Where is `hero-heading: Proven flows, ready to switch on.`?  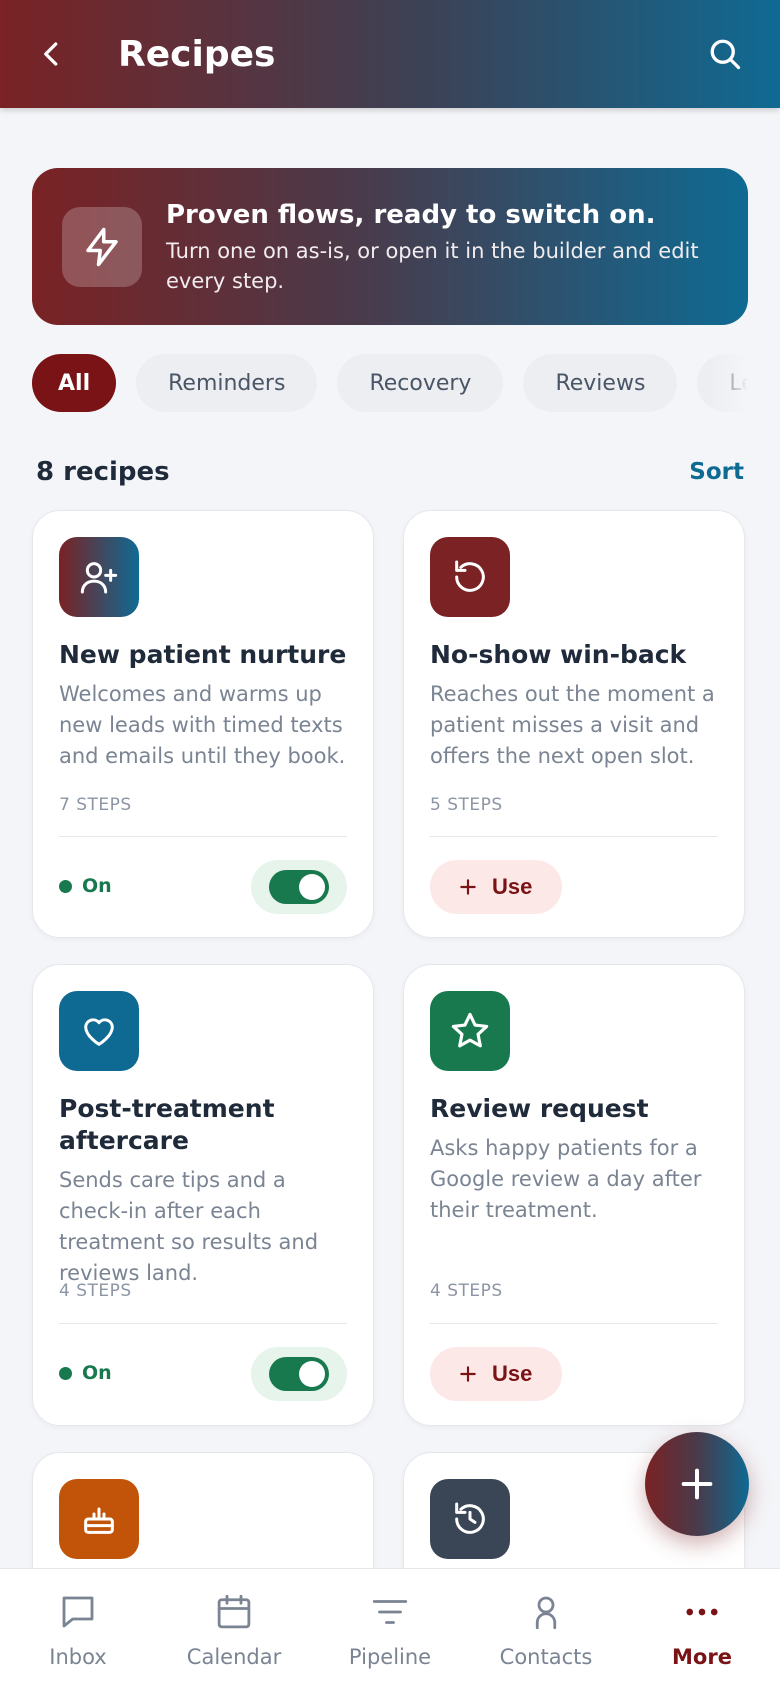
hero-heading: Proven flows, ready to switch on. is located at coordinates (411, 214).